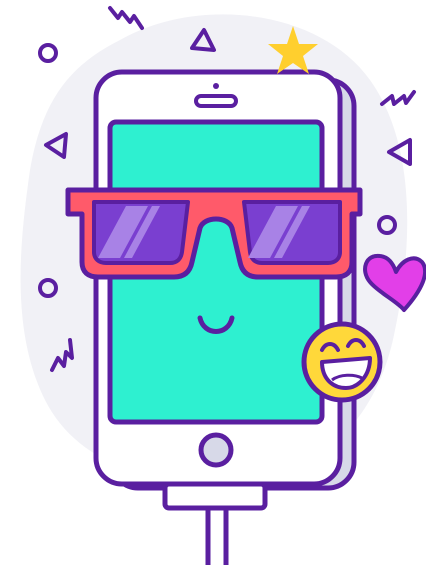  I want to click on home-button, so click(216, 450).